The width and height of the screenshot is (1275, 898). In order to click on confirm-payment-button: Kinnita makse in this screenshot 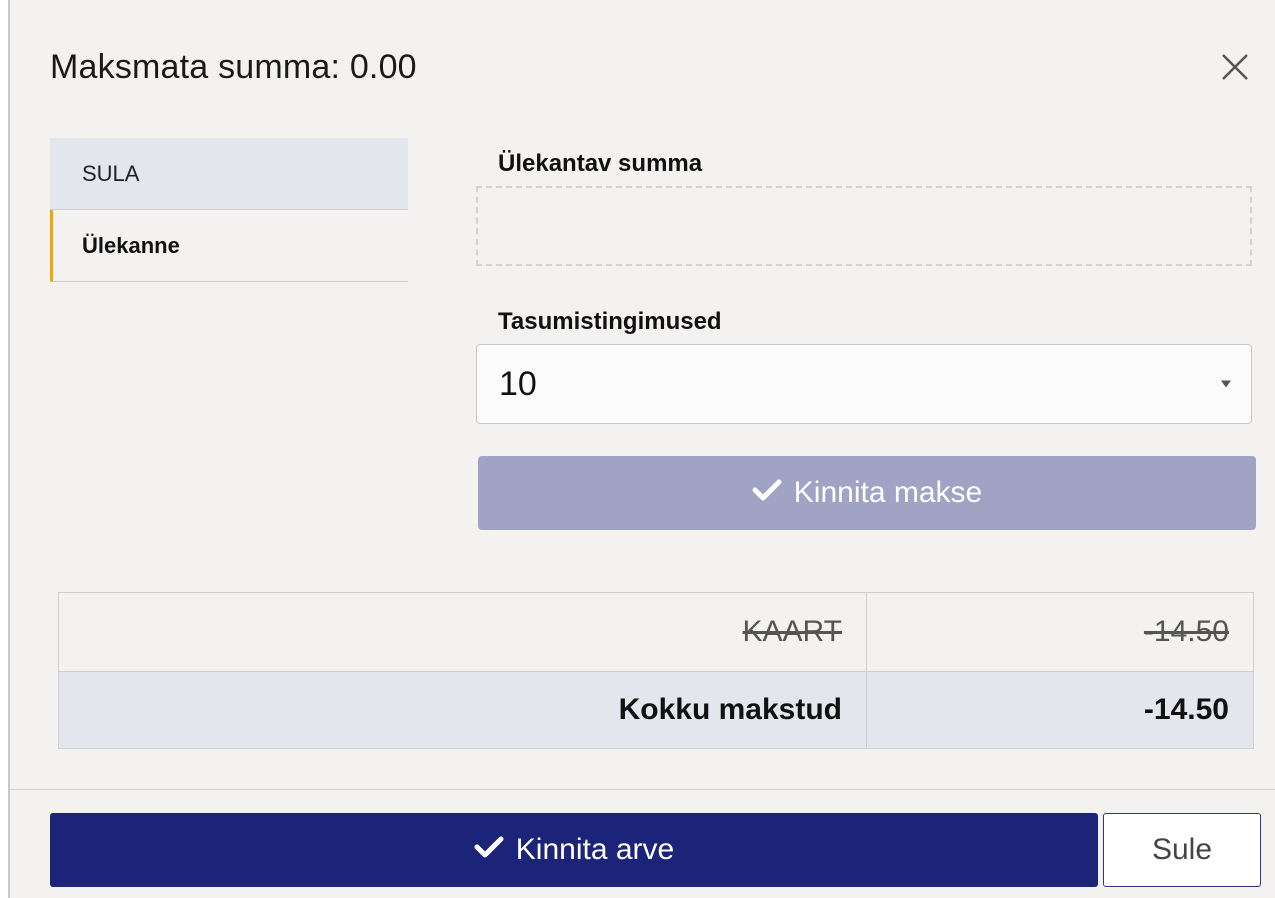, I will do `click(867, 493)`.